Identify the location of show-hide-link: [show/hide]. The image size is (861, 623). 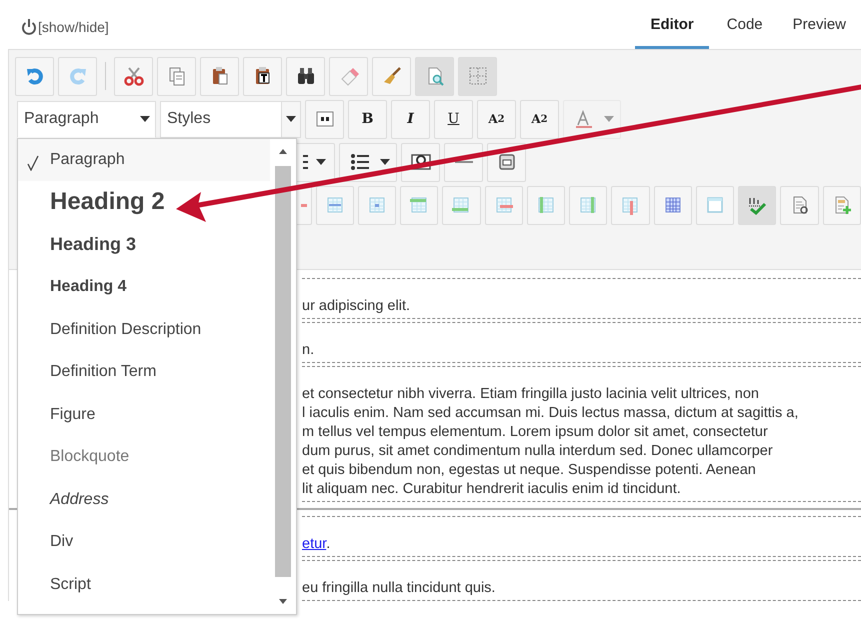
(73, 26).